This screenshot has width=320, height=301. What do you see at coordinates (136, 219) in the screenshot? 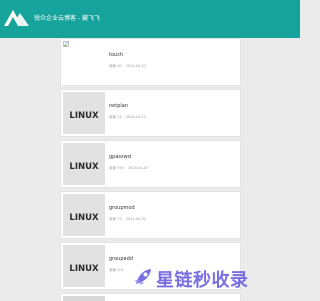
I see `post-date: 2024-04-02` at bounding box center [136, 219].